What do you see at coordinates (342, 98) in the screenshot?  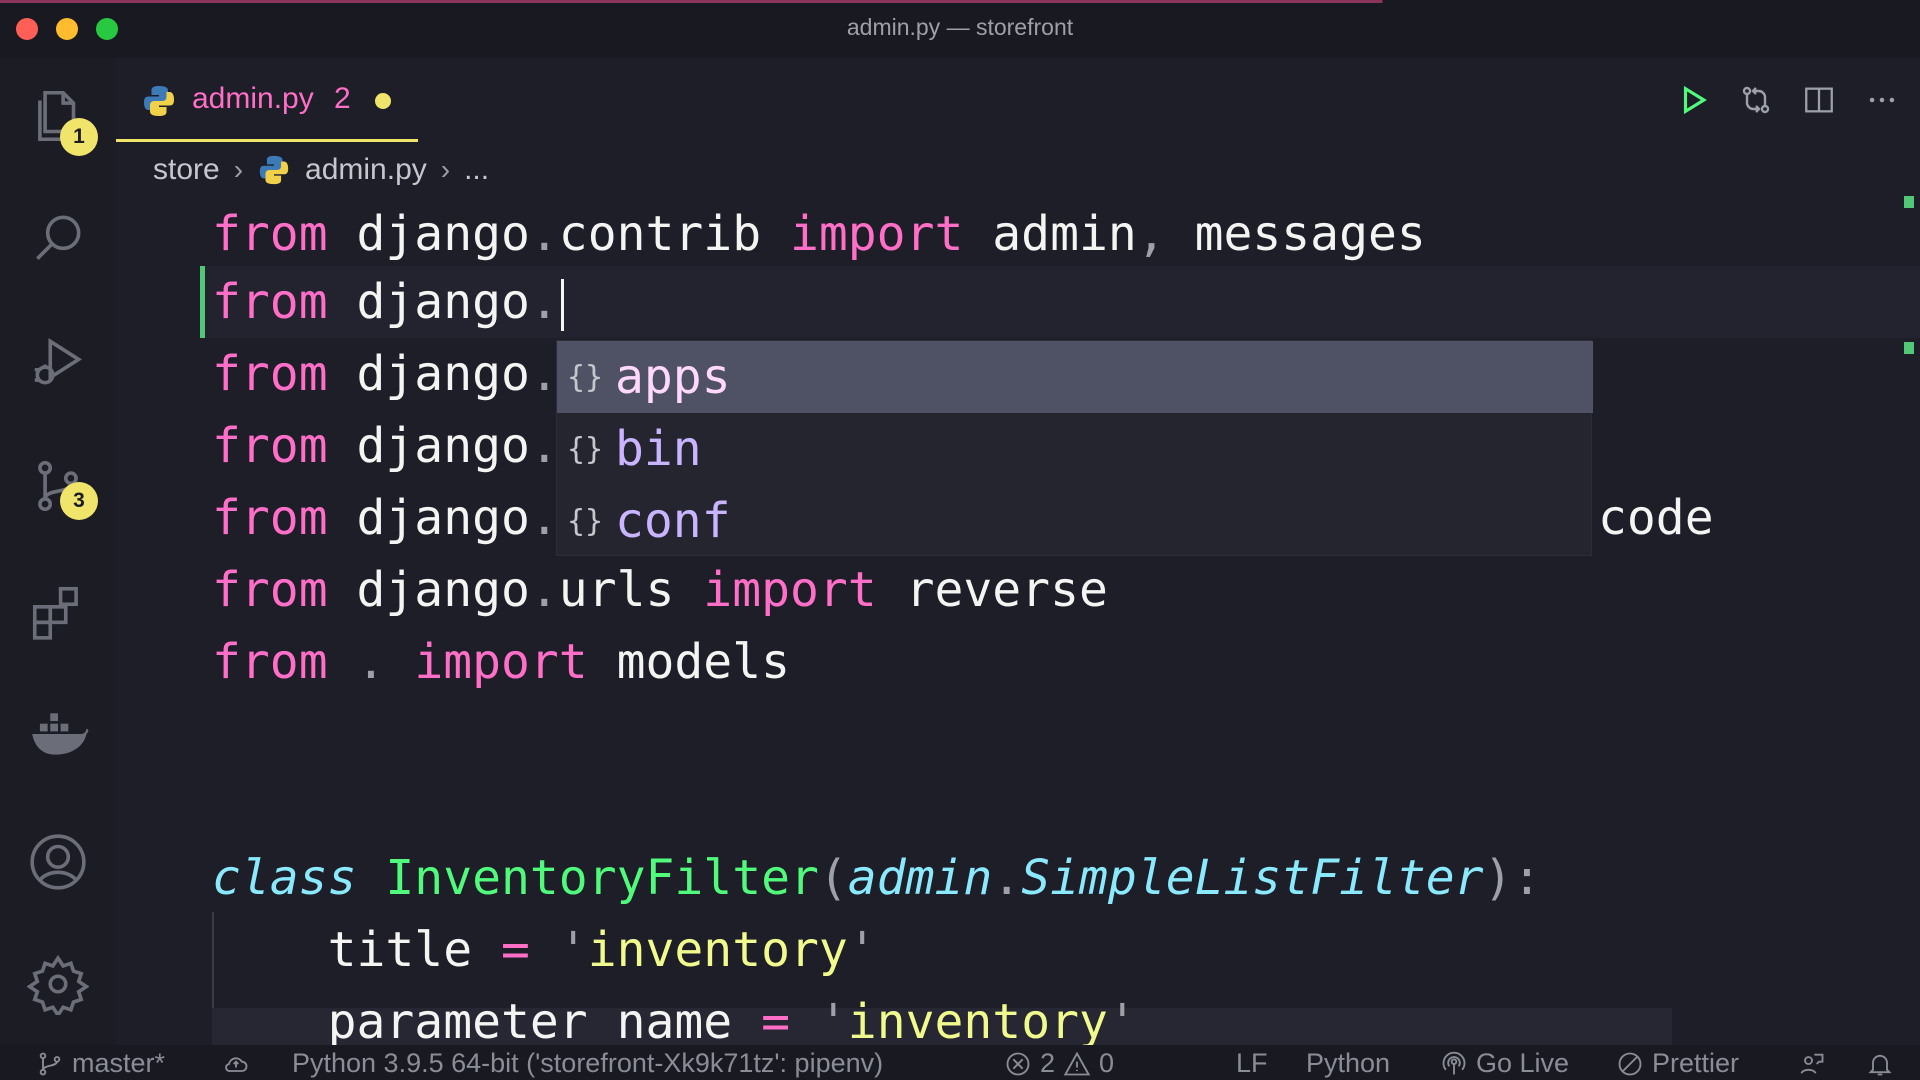 I see `tab-problem-count: 2` at bounding box center [342, 98].